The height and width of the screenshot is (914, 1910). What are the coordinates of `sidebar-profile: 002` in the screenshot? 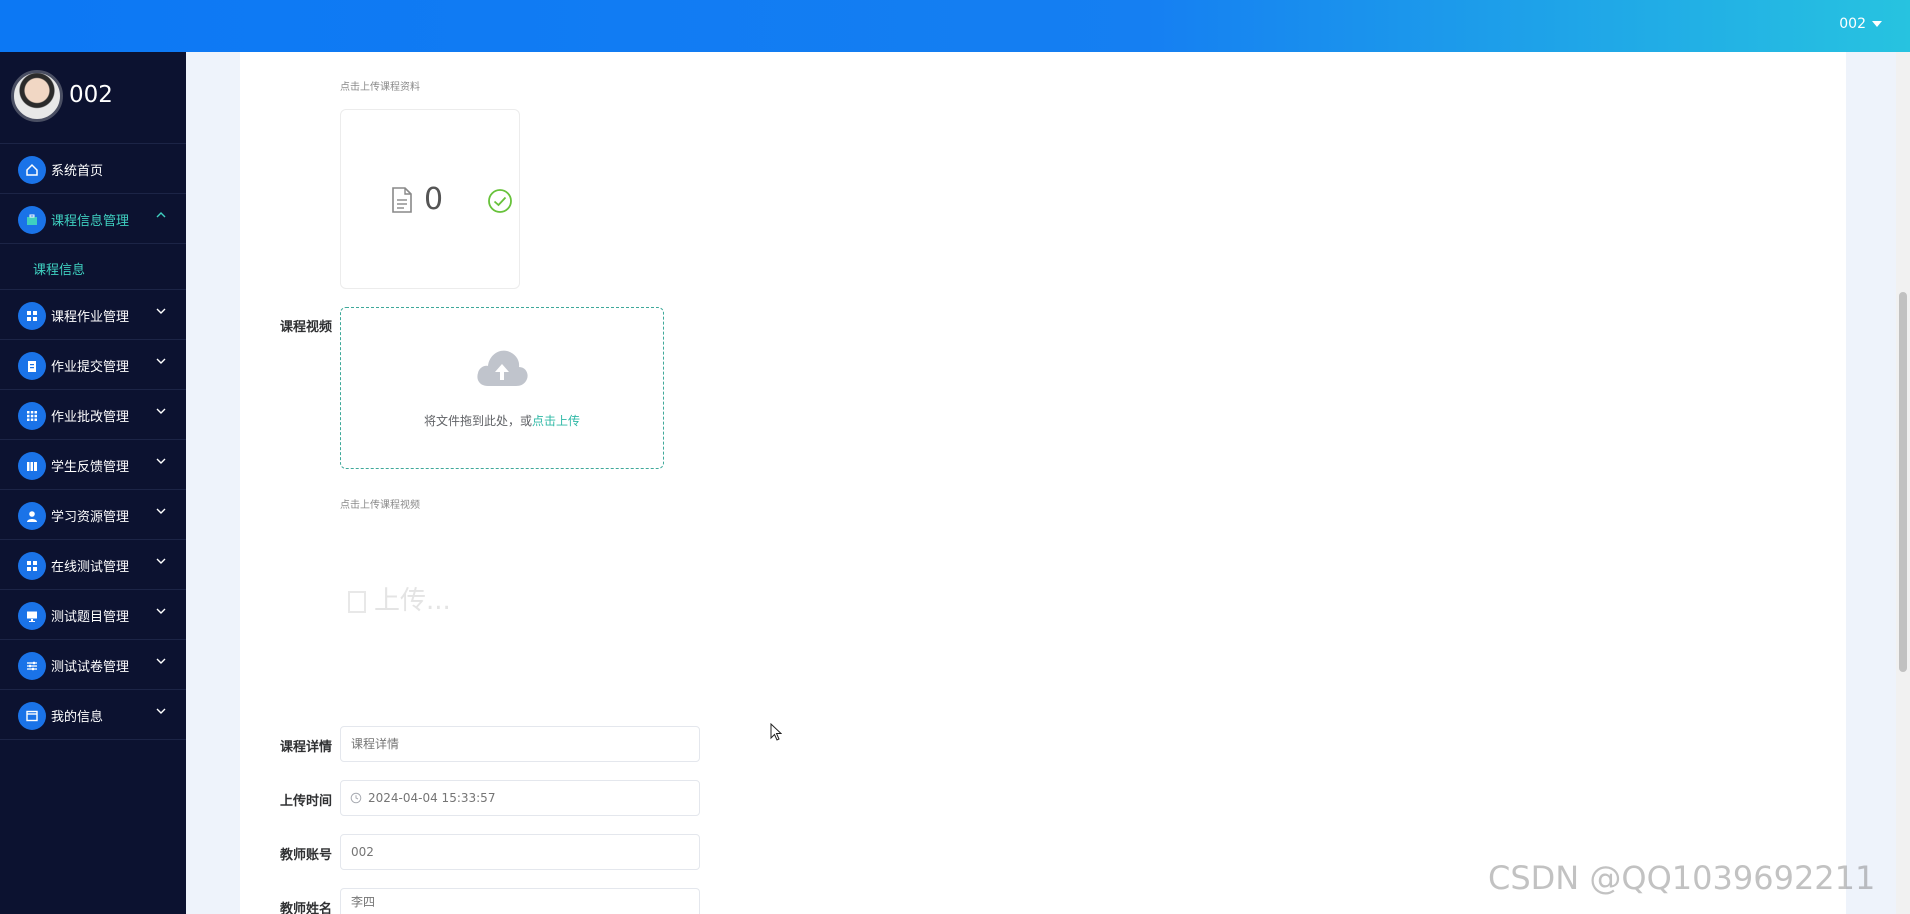 It's located at (93, 98).